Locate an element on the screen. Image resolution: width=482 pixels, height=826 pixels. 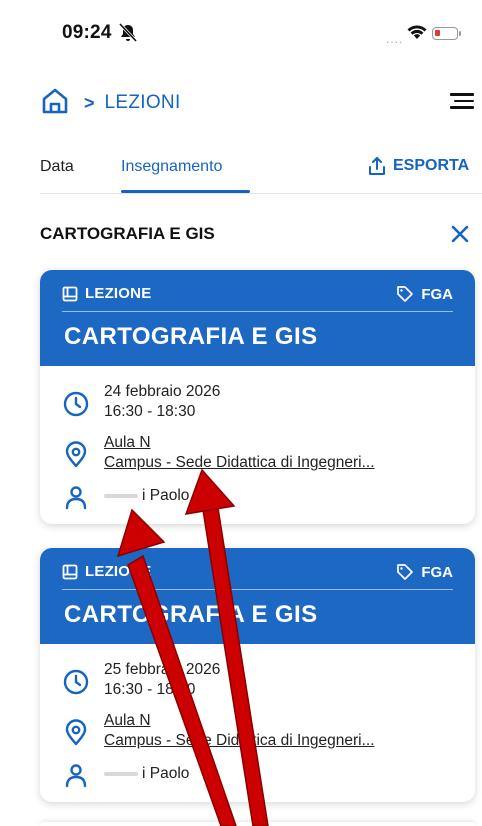
bell-slash-icon is located at coordinates (128, 35).